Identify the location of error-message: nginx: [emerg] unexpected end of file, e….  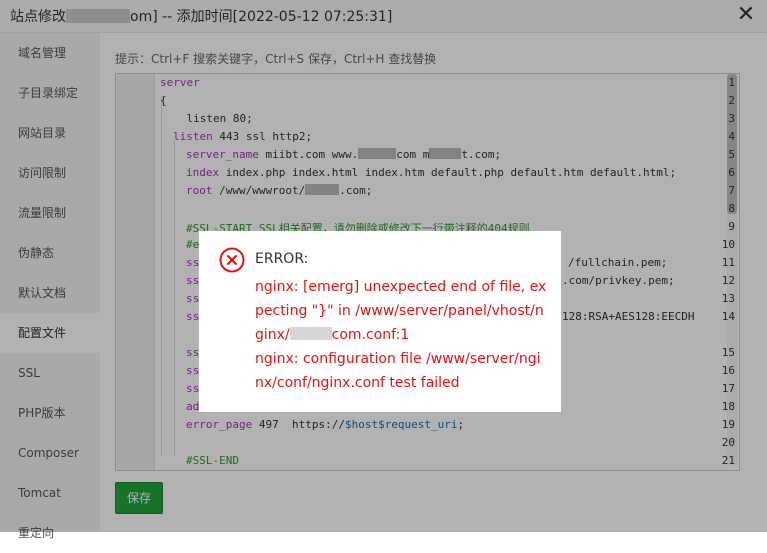
(401, 335).